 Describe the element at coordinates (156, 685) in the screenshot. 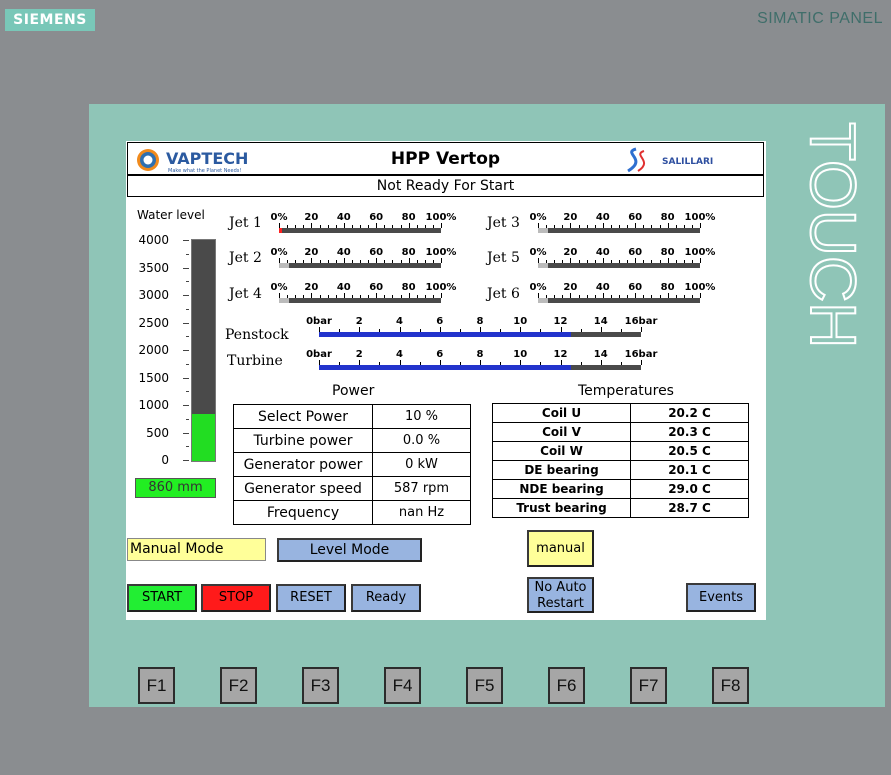

I see `function-key-f1: F1` at that location.